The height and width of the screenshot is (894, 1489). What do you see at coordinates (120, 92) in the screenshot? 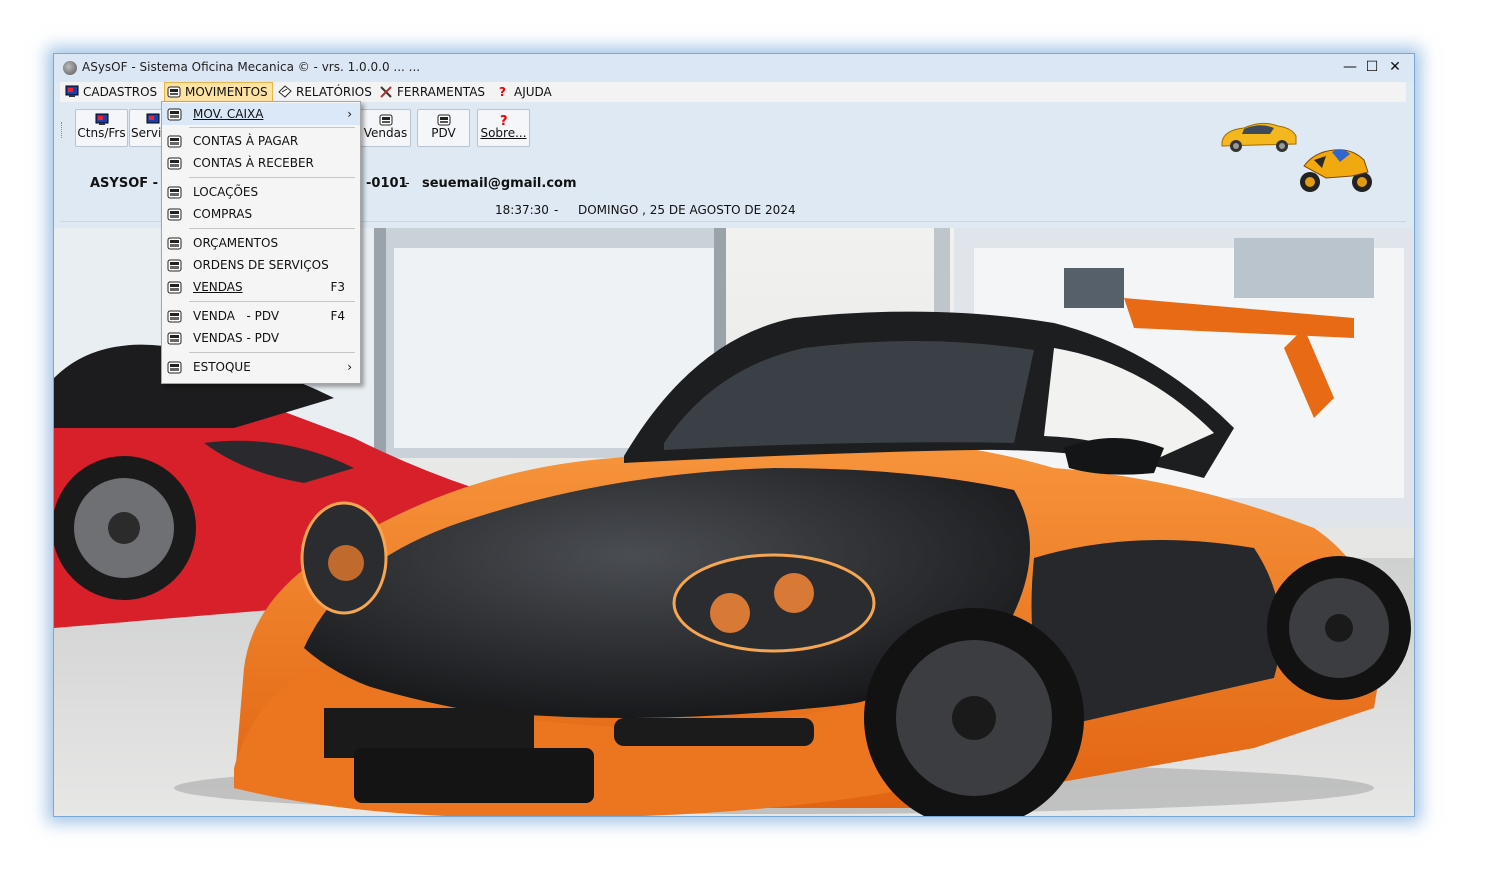
I see `menu-label: CADASTROS` at bounding box center [120, 92].